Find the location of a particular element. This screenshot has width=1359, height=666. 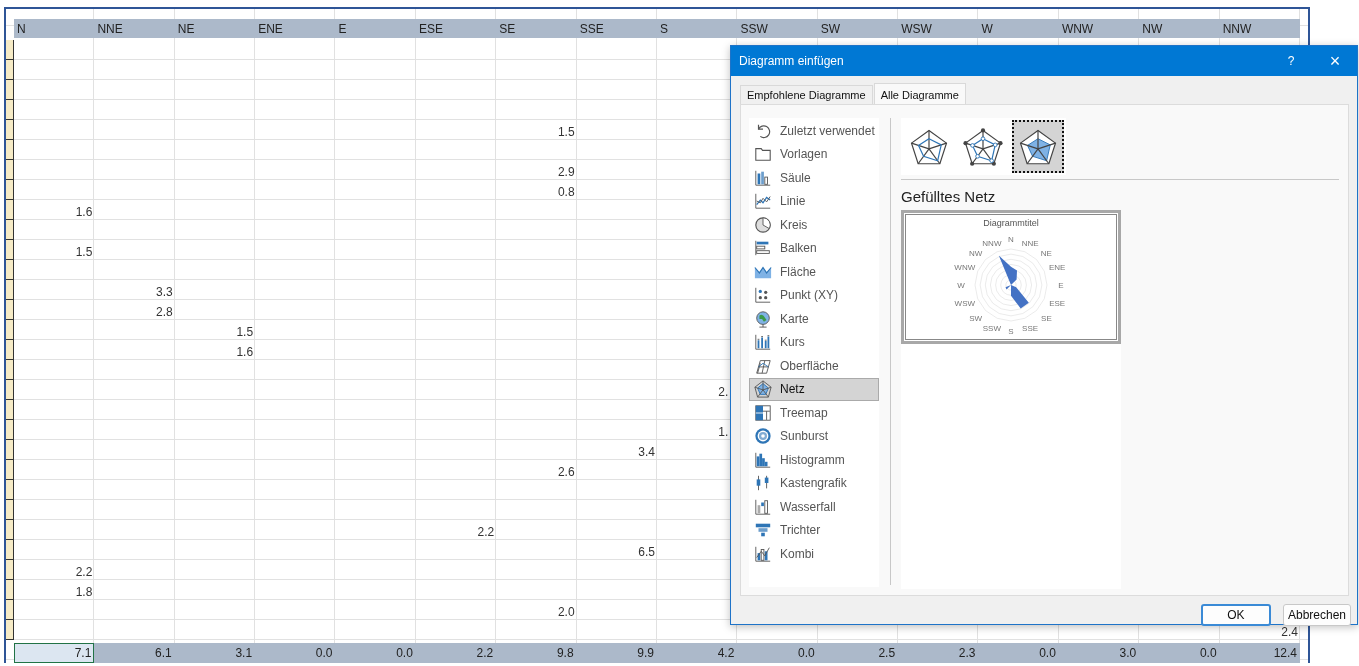

chart-type-item: Karte is located at coordinates (814, 319).